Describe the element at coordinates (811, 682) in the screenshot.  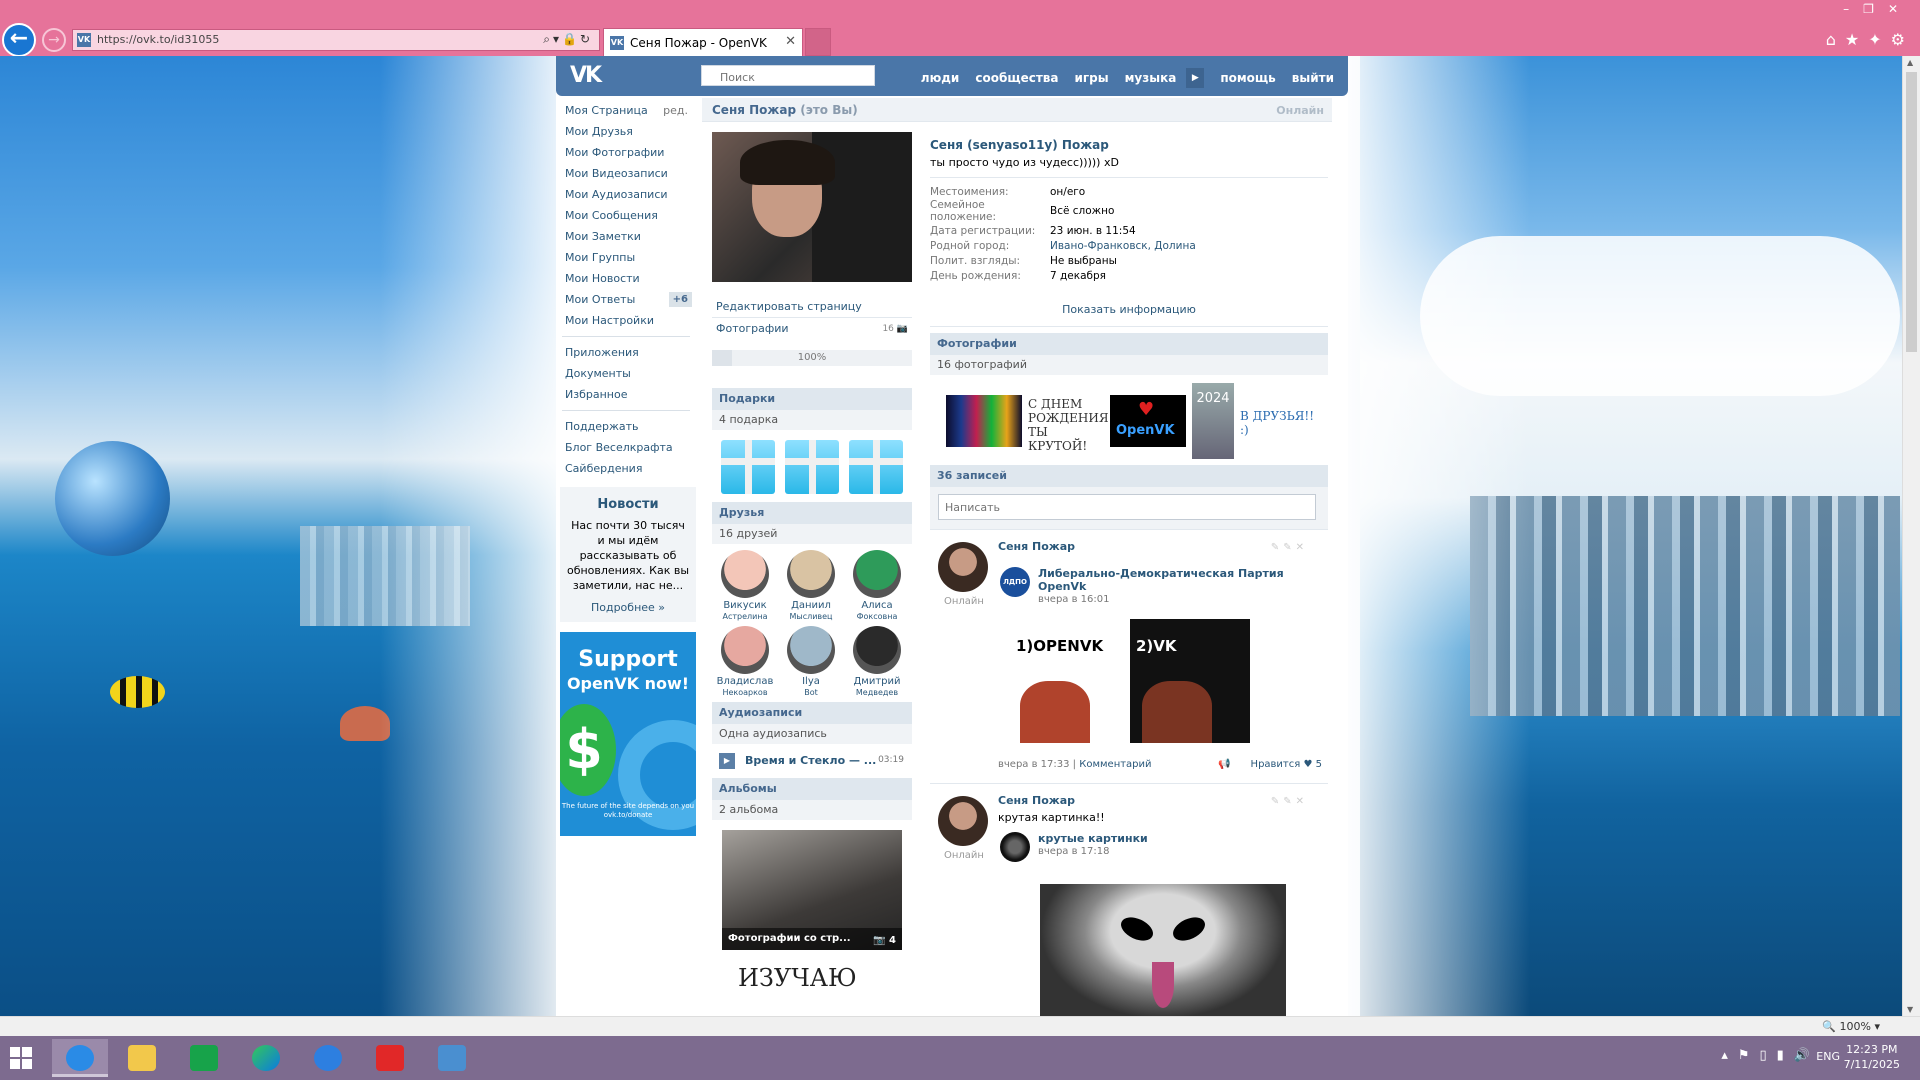
I see `friend-name: Ilya` at that location.